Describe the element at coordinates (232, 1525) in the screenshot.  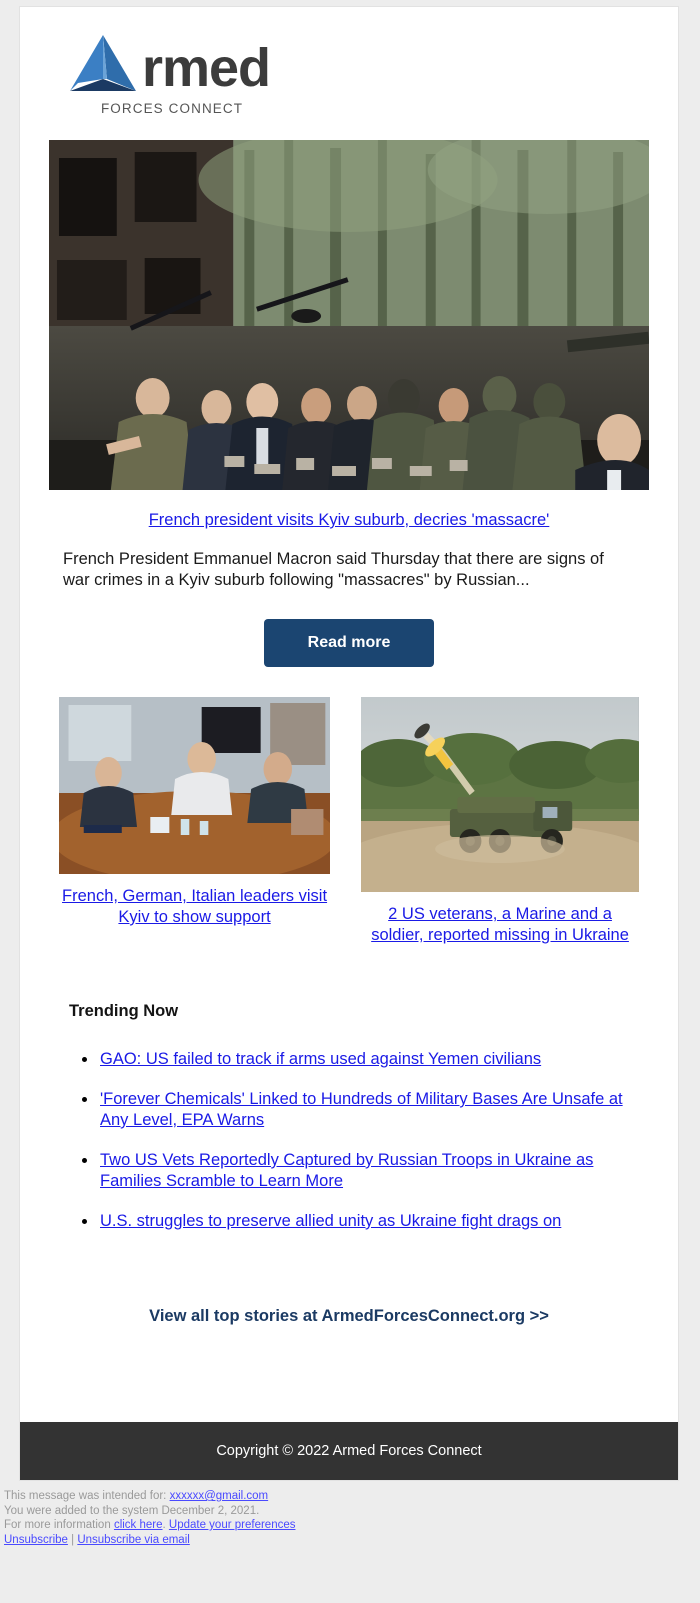
I see `update-preferences-link: Update your preferences` at that location.